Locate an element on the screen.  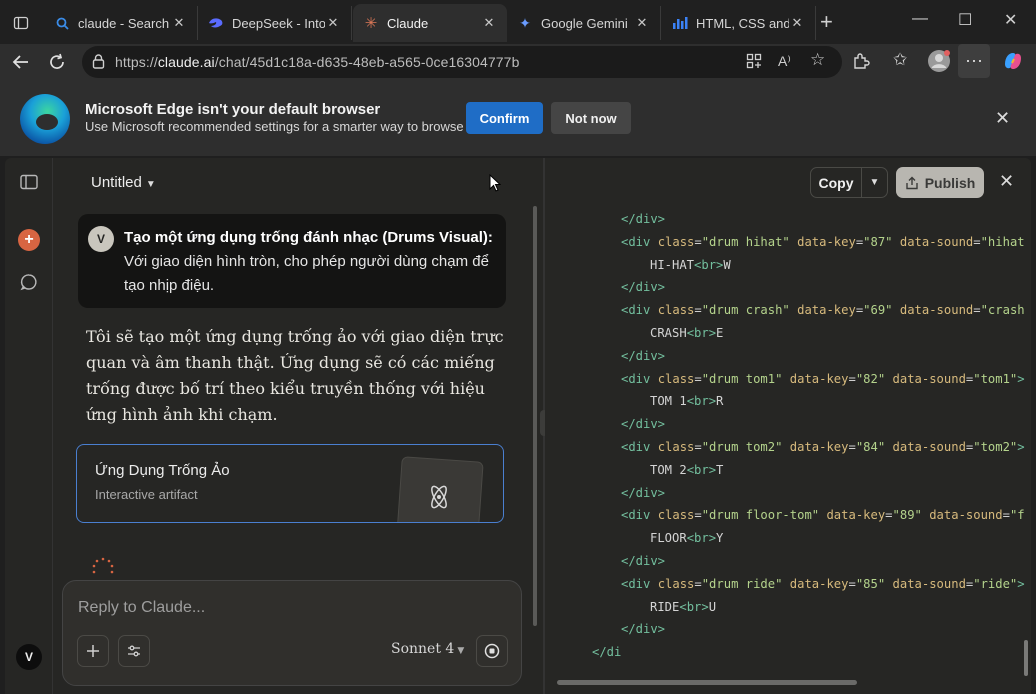
user-avatar: V is located at coordinates (101, 239).